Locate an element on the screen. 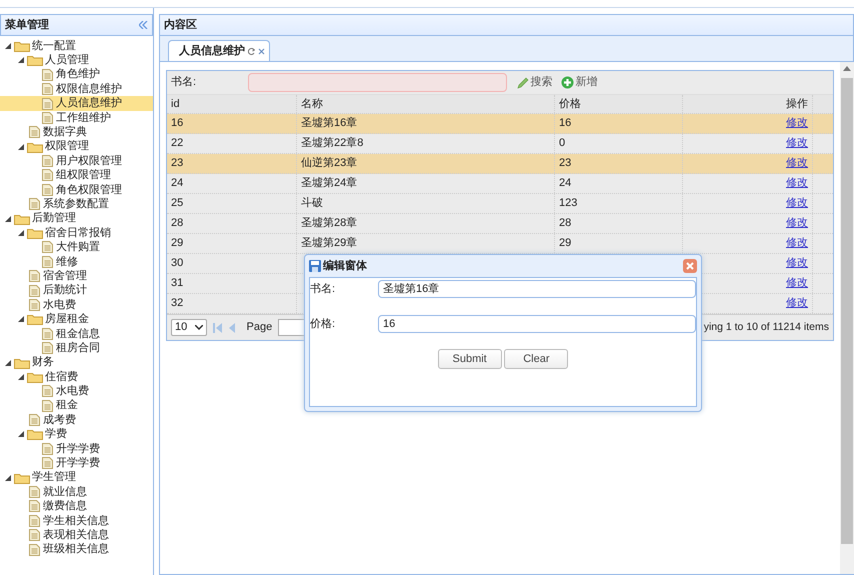 Image resolution: width=854 pixels, height=575 pixels. tree-item: 学费 is located at coordinates (76, 434).